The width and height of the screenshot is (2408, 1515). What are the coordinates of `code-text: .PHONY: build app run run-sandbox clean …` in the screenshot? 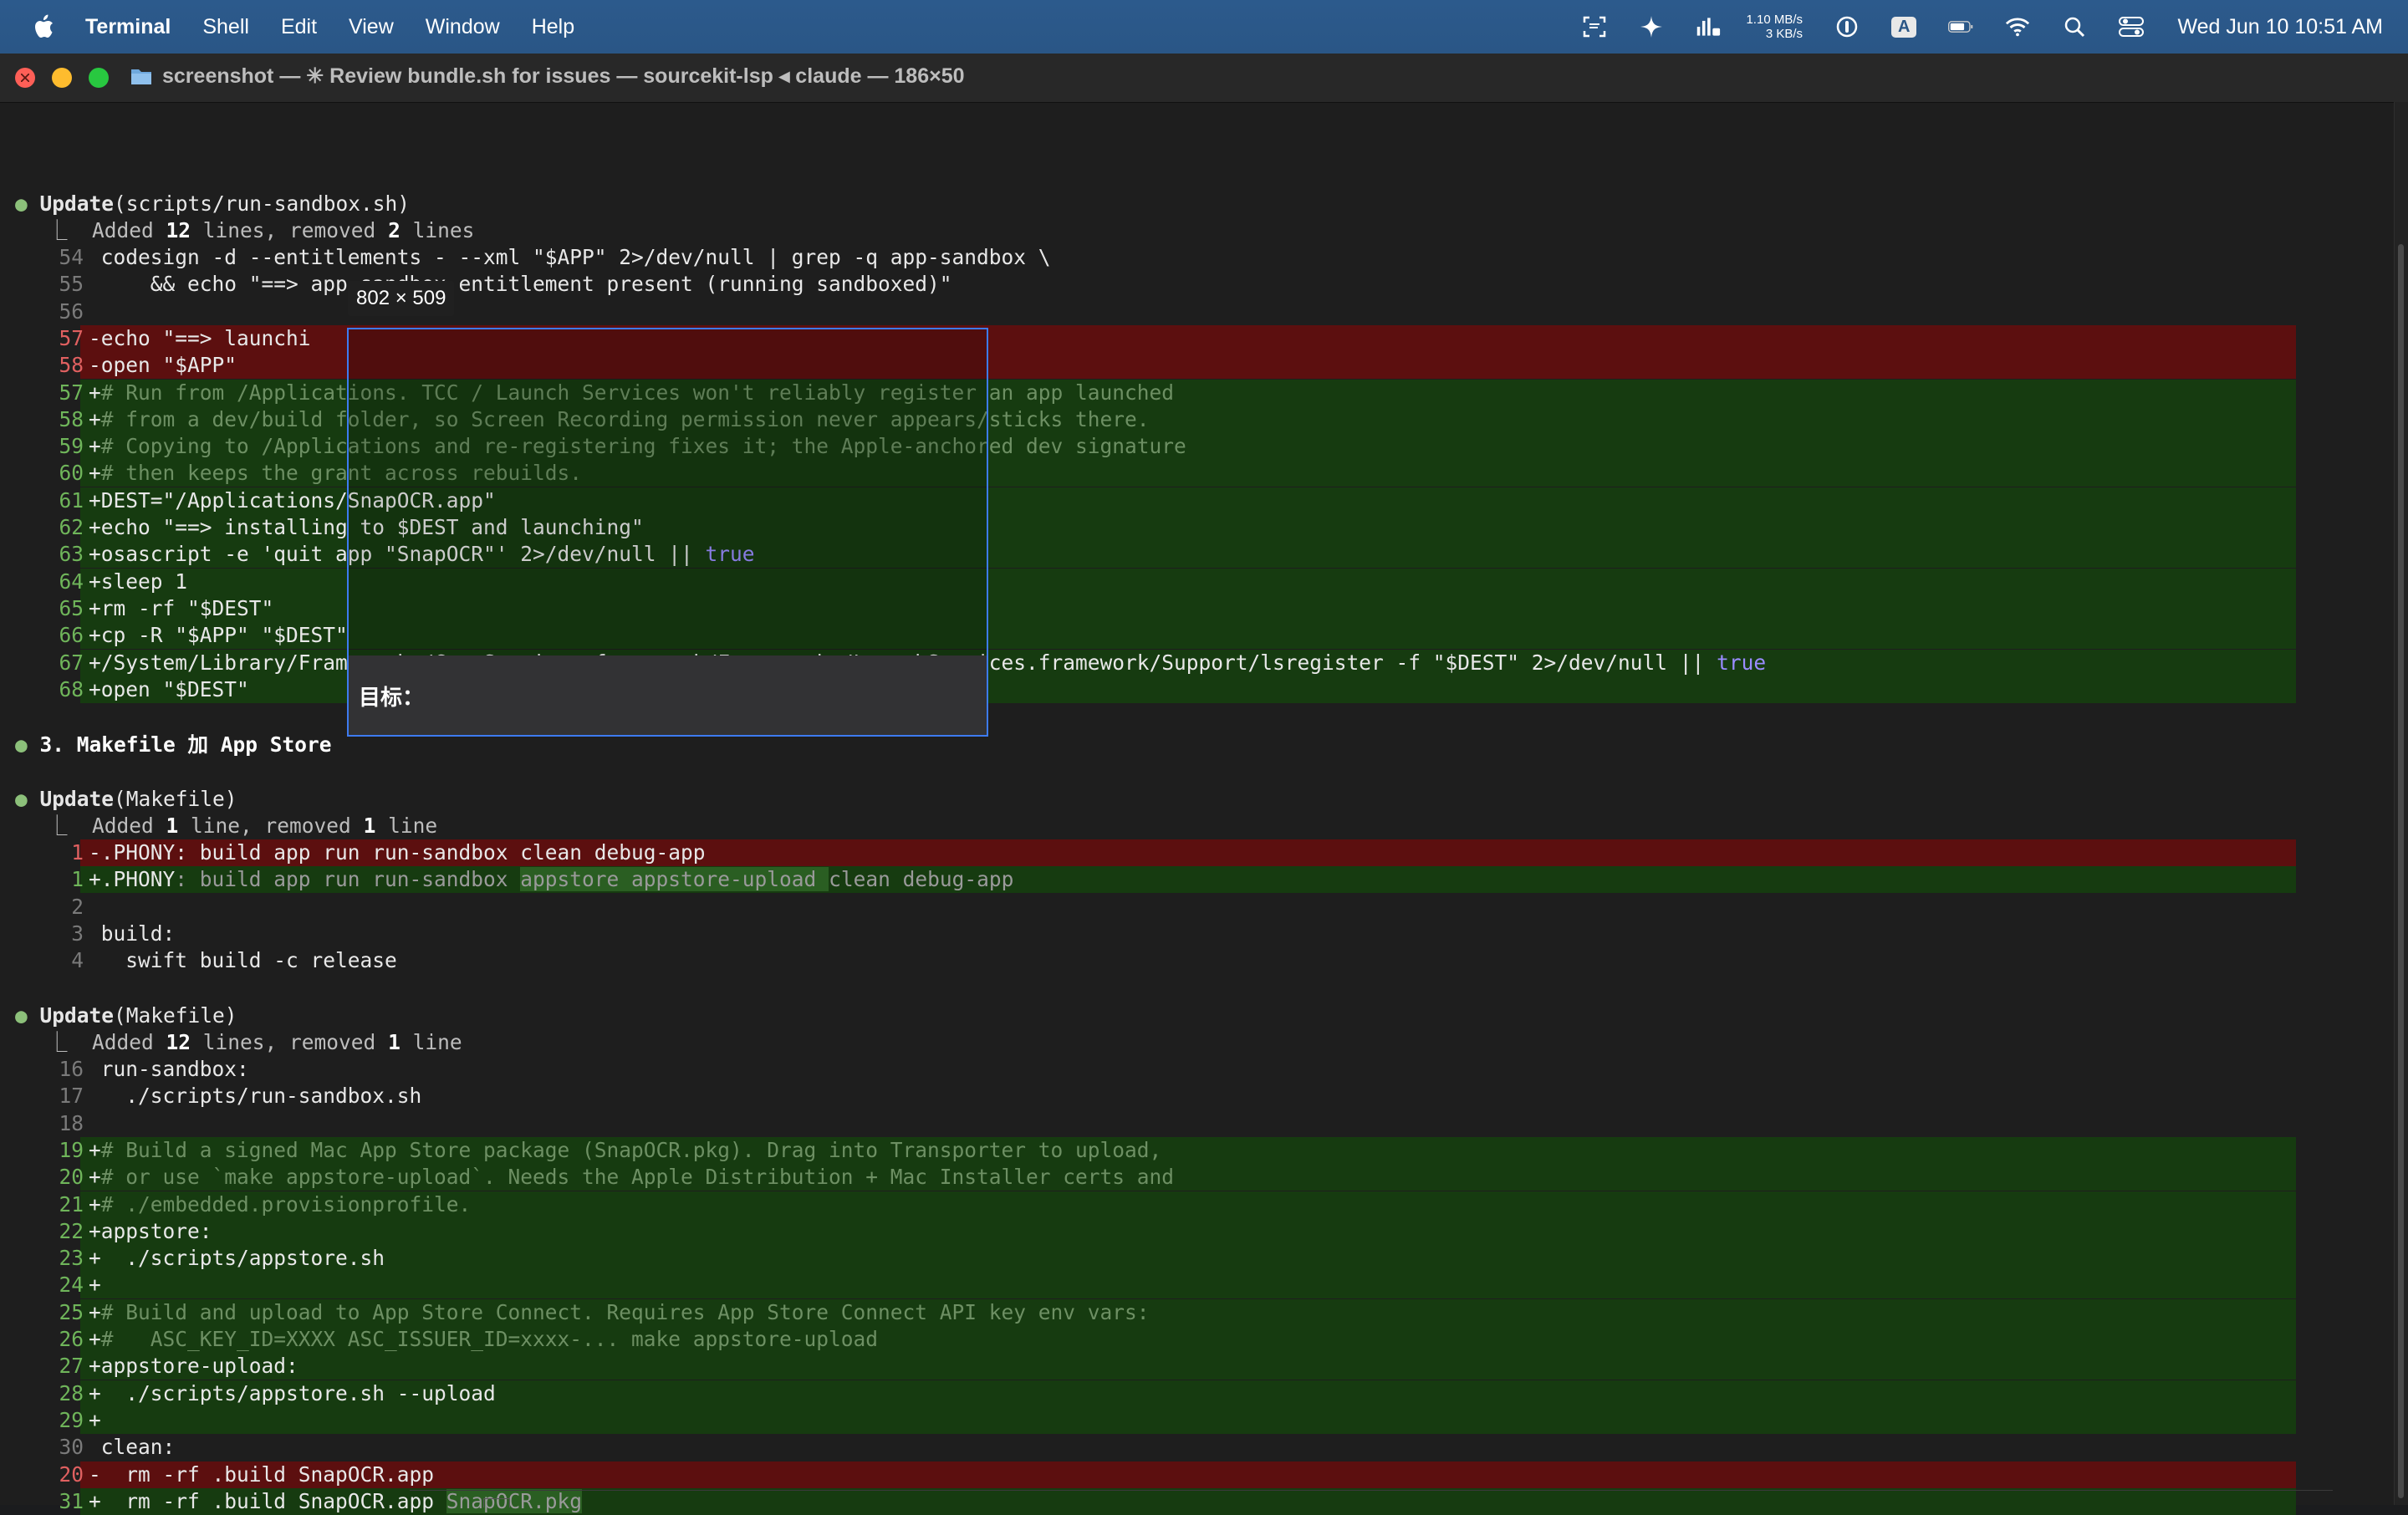 It's located at (403, 852).